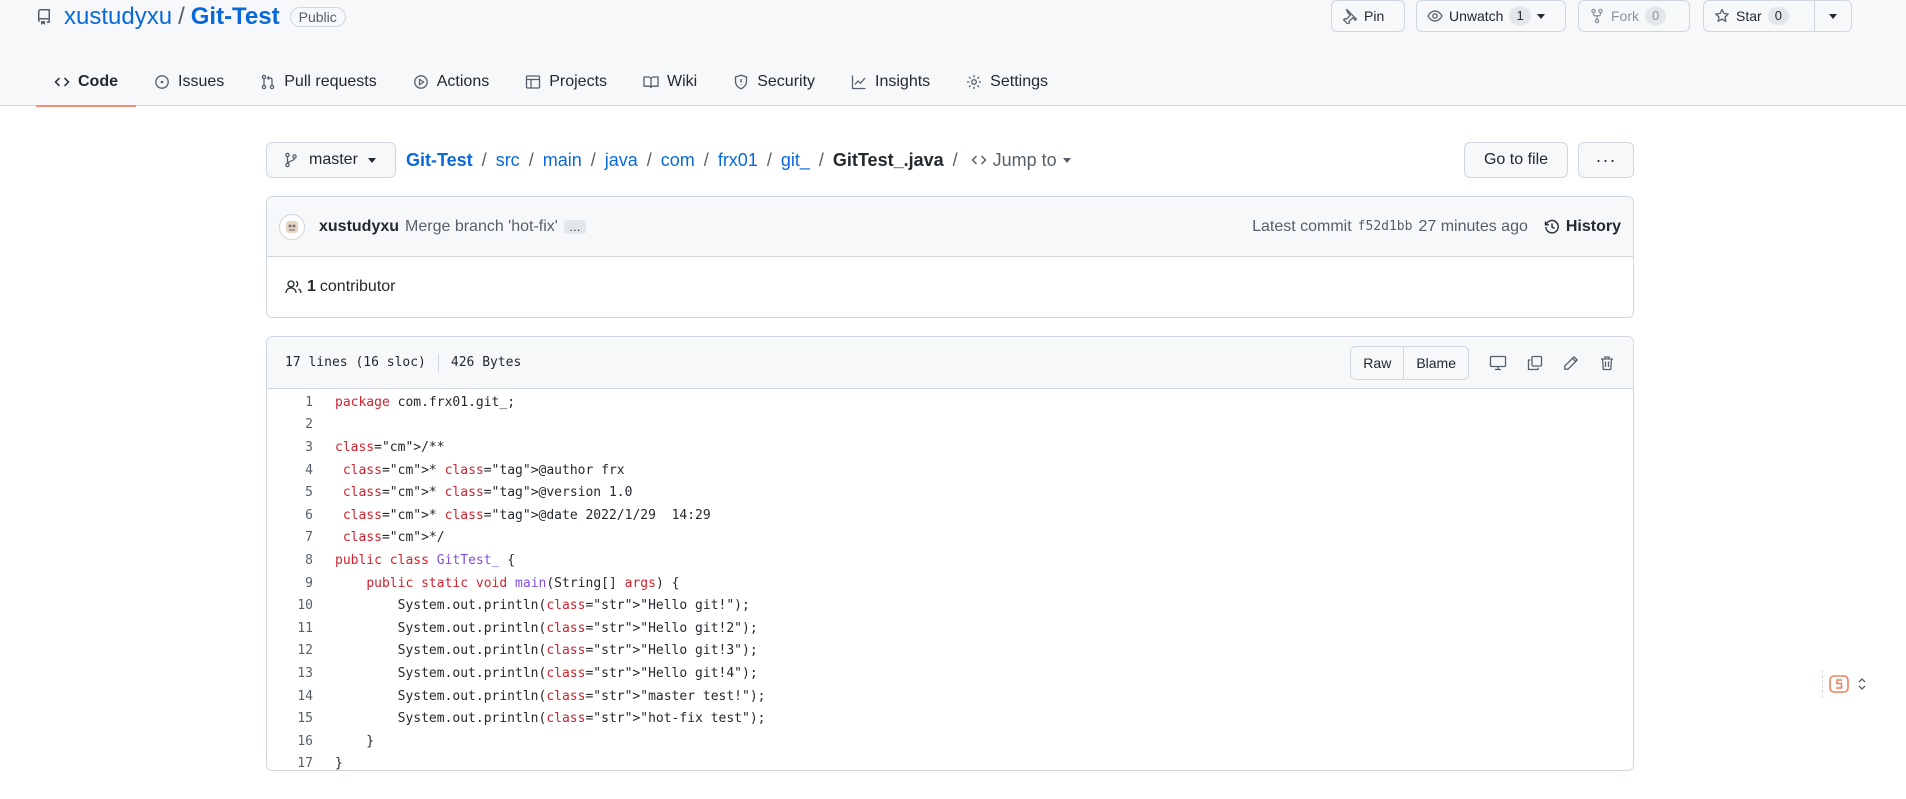 The image size is (1906, 799). I want to click on line-number: 12, so click(290, 650).